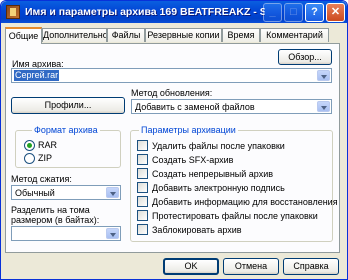 This screenshot has height=280, width=348. What do you see at coordinates (142, 173) in the screenshot?
I see `checkbox-solid-archive` at bounding box center [142, 173].